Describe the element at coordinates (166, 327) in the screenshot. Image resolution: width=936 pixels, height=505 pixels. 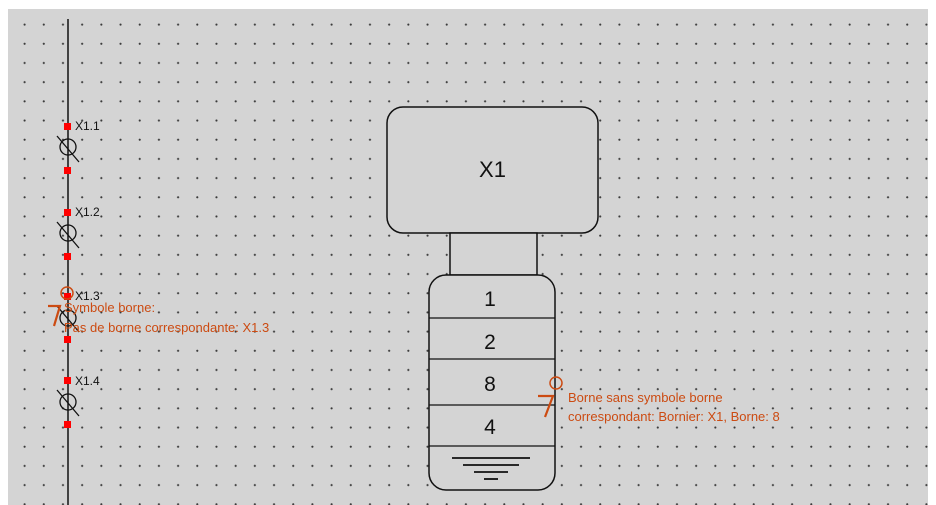
I see `warning-message-line2: Pas de borne correspondante: X1.3` at that location.